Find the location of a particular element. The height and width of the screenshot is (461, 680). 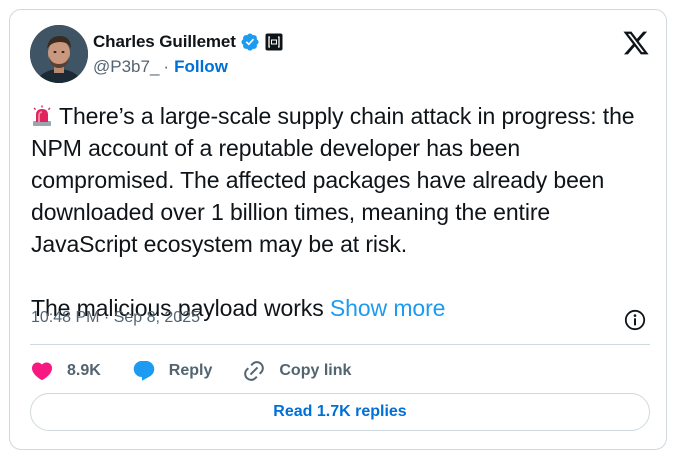

author-name: Charles Guillemet is located at coordinates (164, 42).